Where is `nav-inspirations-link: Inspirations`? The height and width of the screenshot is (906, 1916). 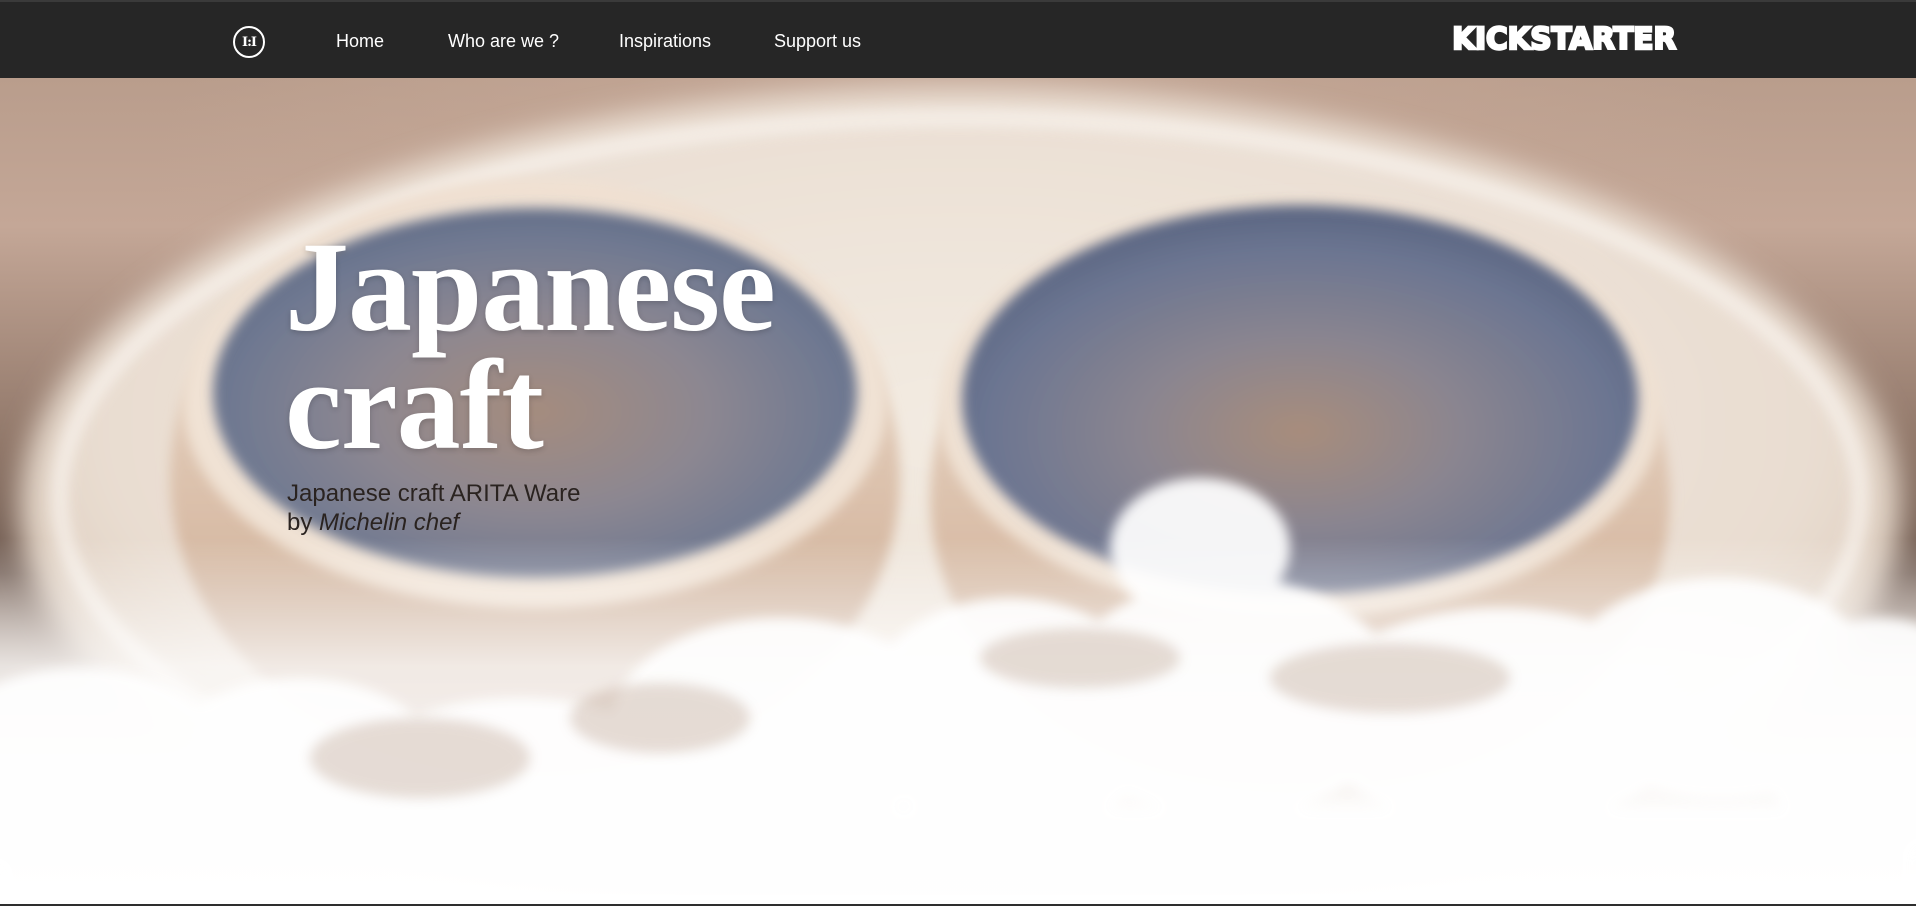 nav-inspirations-link: Inspirations is located at coordinates (665, 41).